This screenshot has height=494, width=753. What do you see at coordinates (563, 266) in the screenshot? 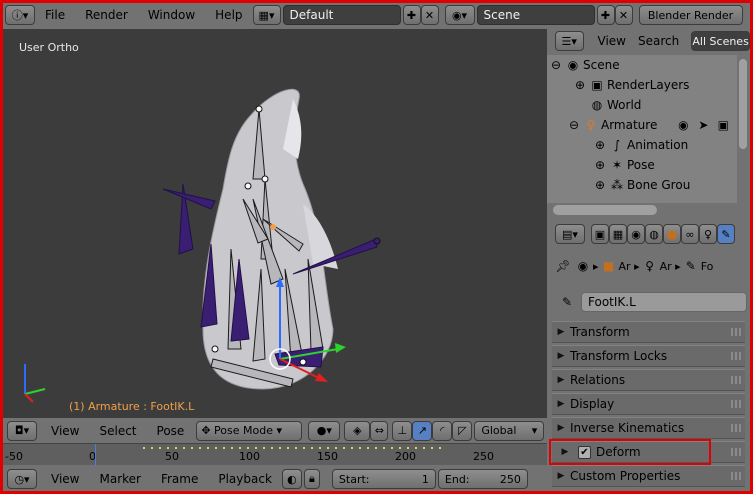
I see `pin-icon: 📌︎` at bounding box center [563, 266].